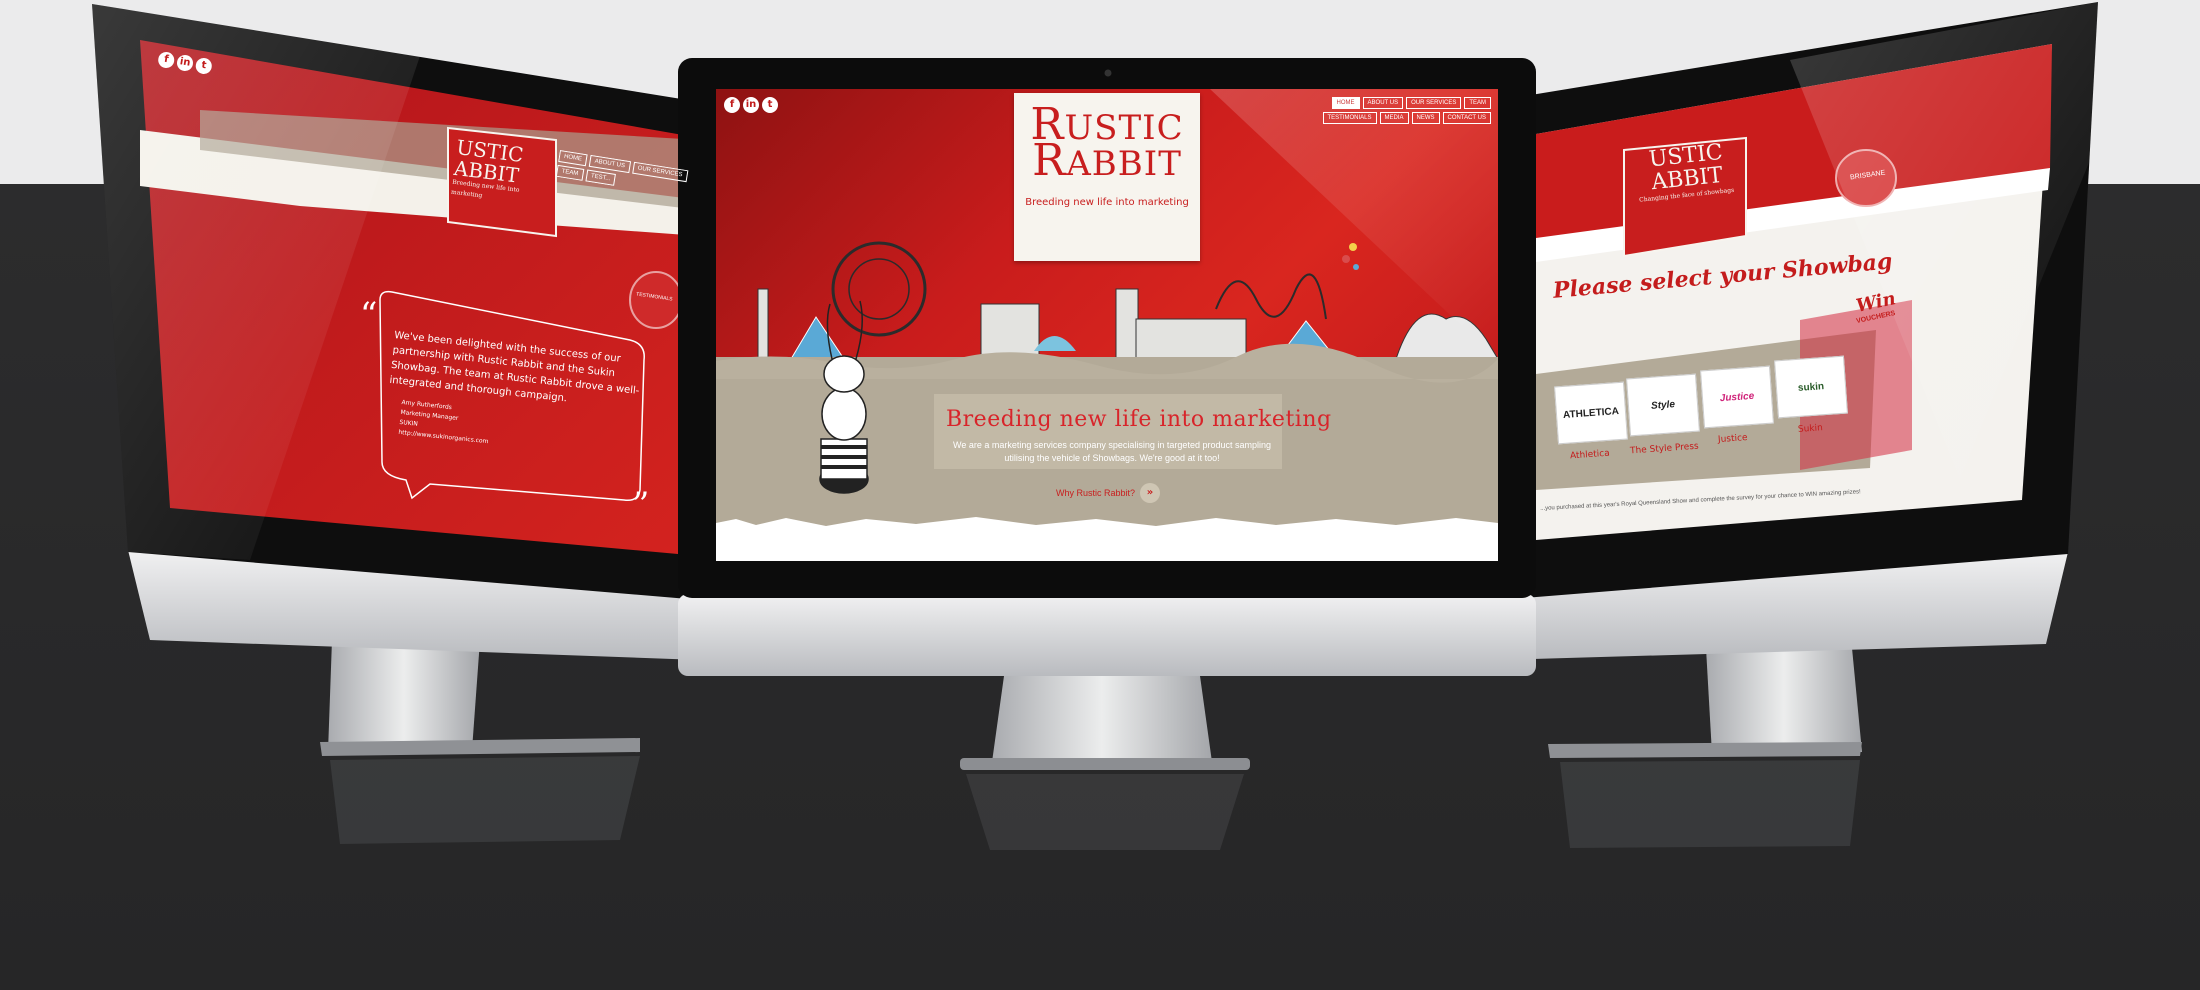 Image resolution: width=2200 pixels, height=990 pixels. I want to click on lighthouse, so click(763, 324).